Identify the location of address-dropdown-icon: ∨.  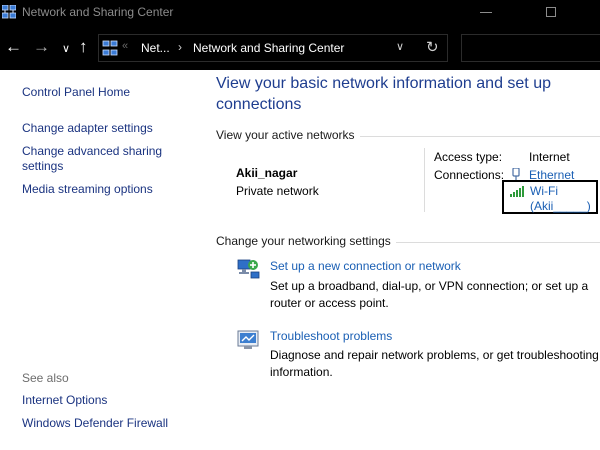
(400, 46).